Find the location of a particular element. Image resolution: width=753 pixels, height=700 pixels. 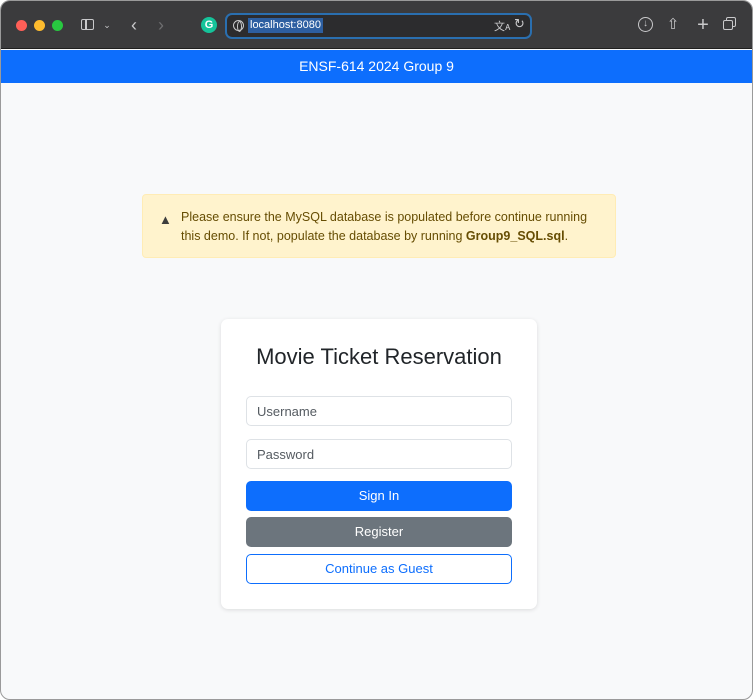

browser-toolbar: ⌄ ‹ › G localhost:8080 文ᴀ ↻ ↓ ⇧ + is located at coordinates (376, 25).